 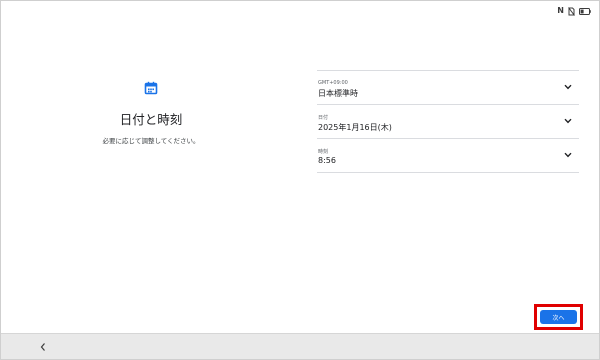 What do you see at coordinates (338, 93) in the screenshot?
I see `timezone-value: 日本標準時` at bounding box center [338, 93].